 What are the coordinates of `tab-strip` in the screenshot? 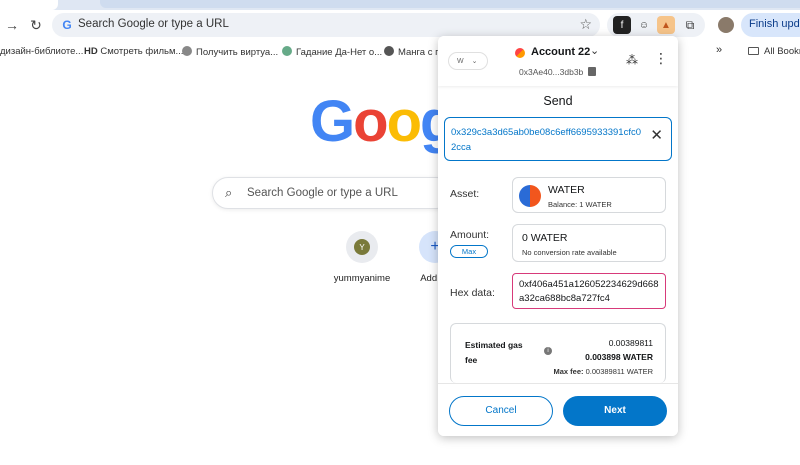 It's located at (400, 5).